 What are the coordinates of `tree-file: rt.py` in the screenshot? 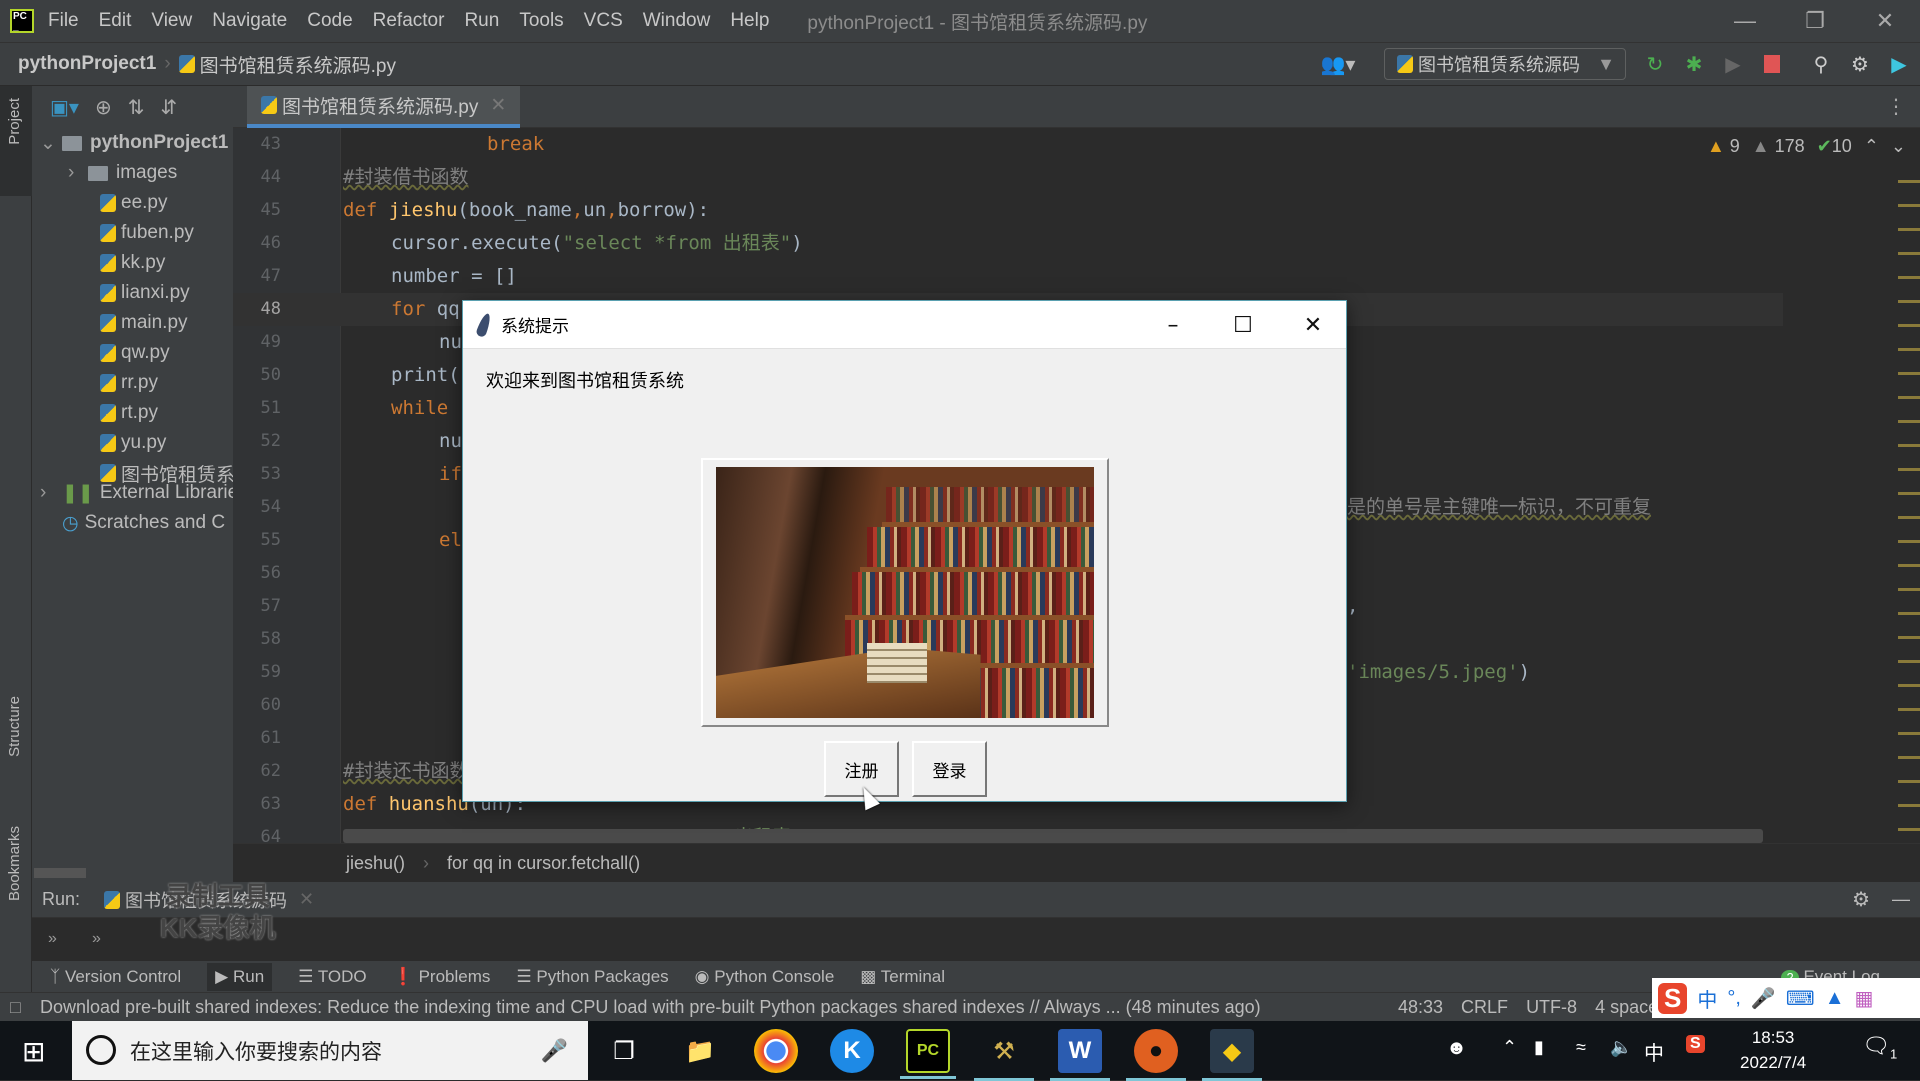 It's located at (129, 413).